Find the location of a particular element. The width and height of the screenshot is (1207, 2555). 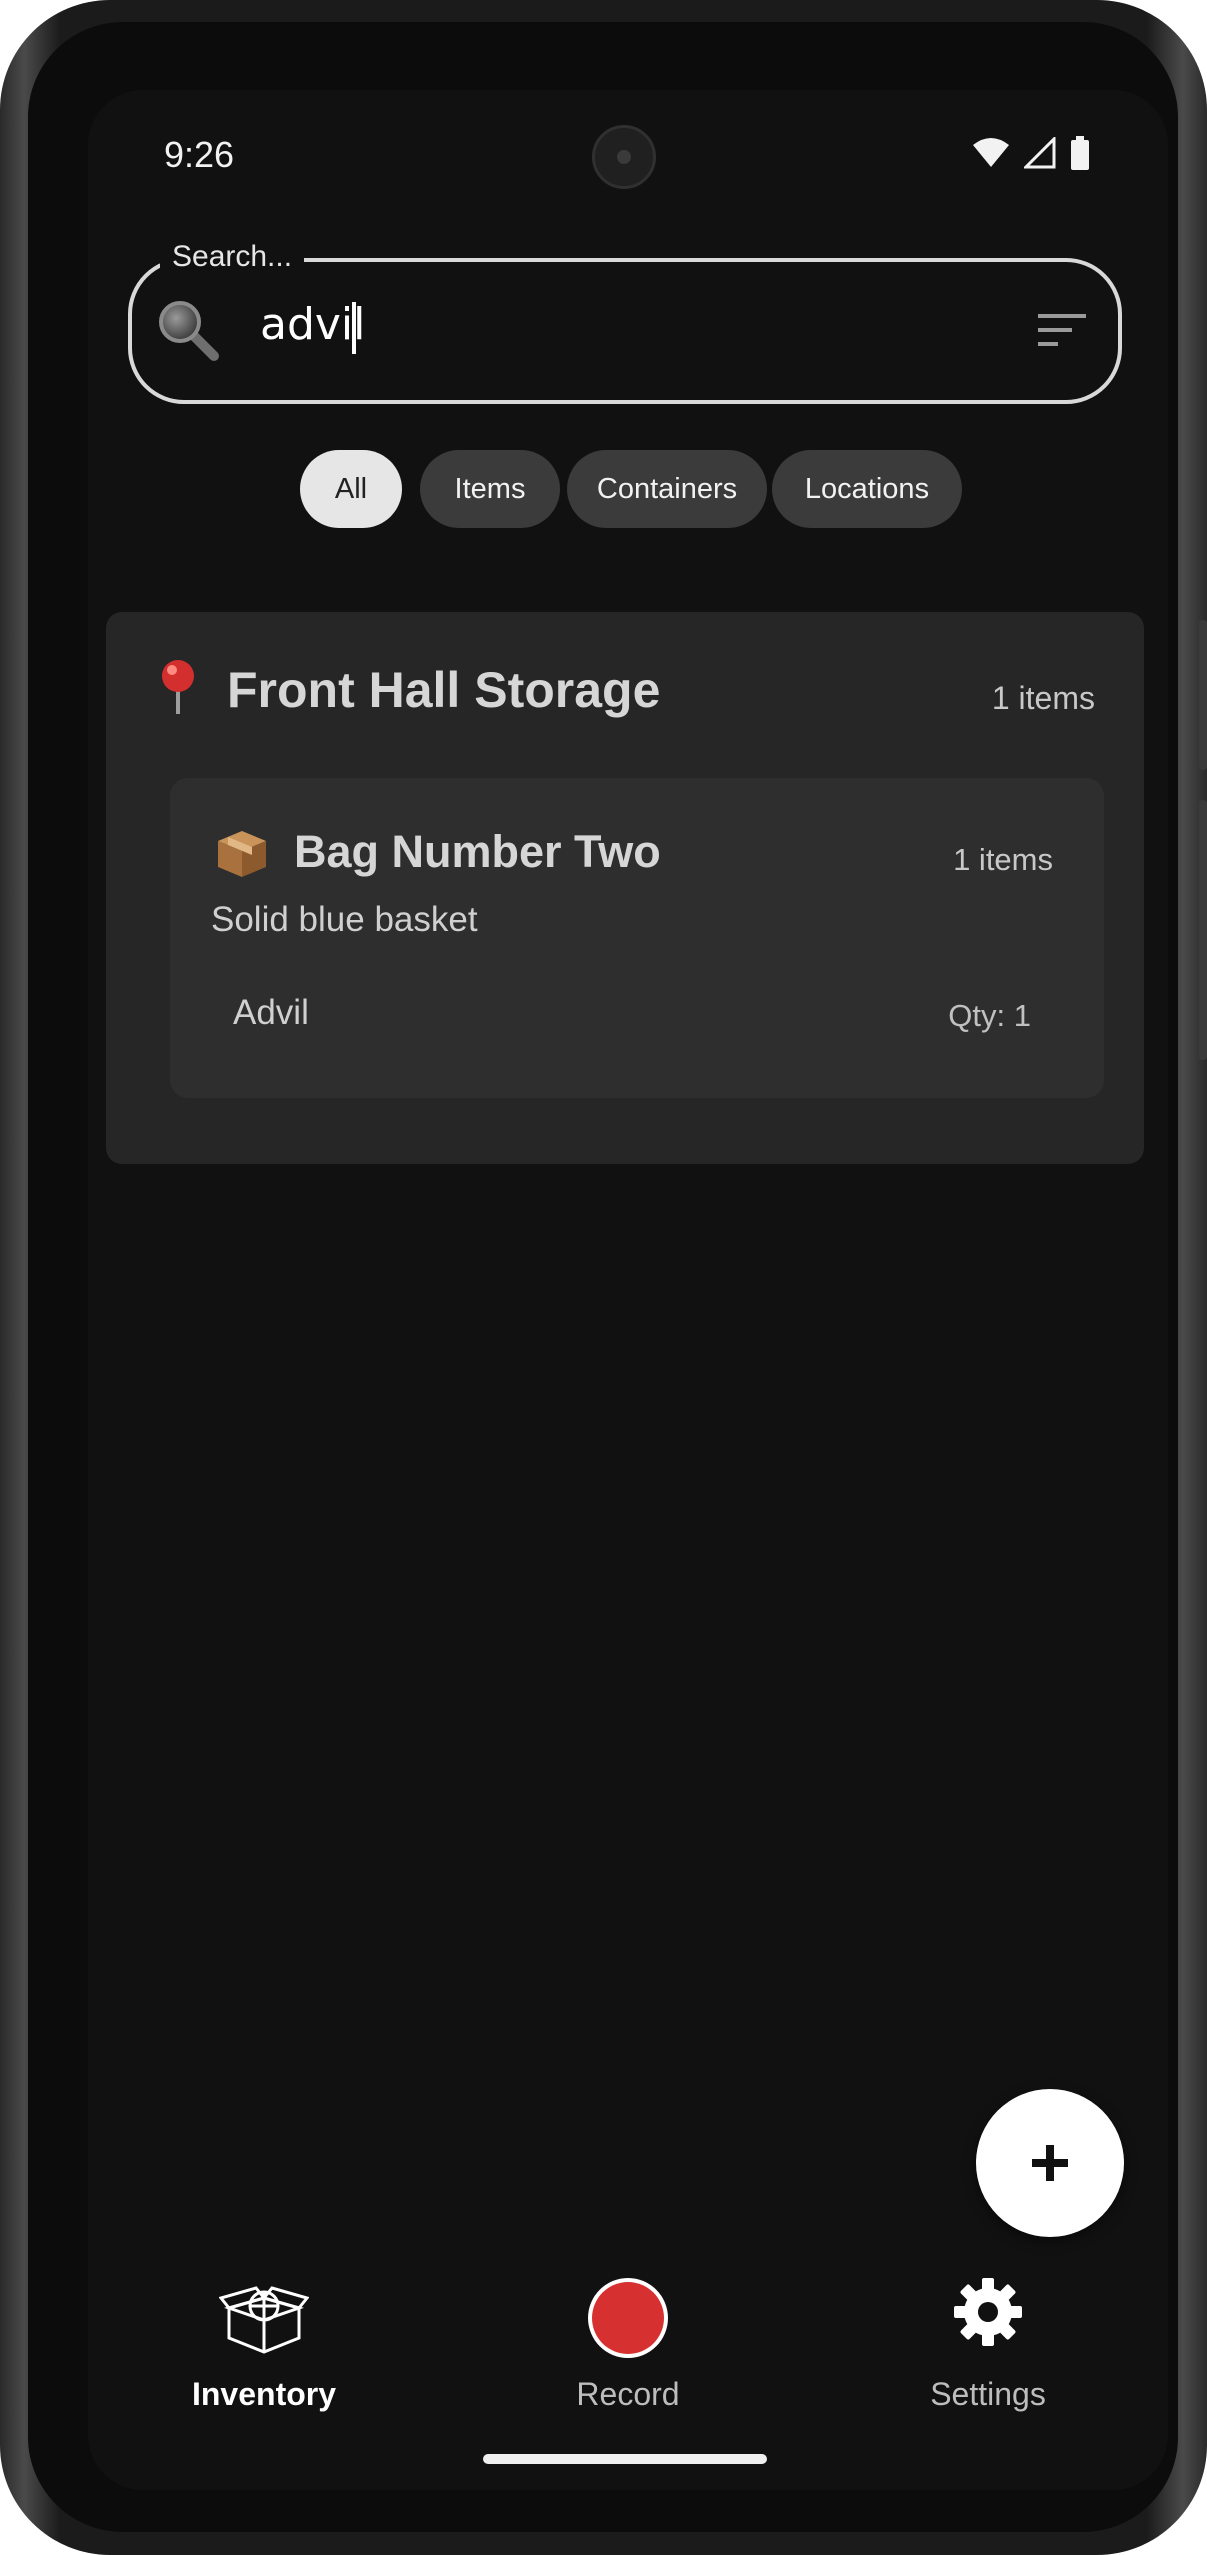

nav-settings-label: Settings is located at coordinates (988, 2394).